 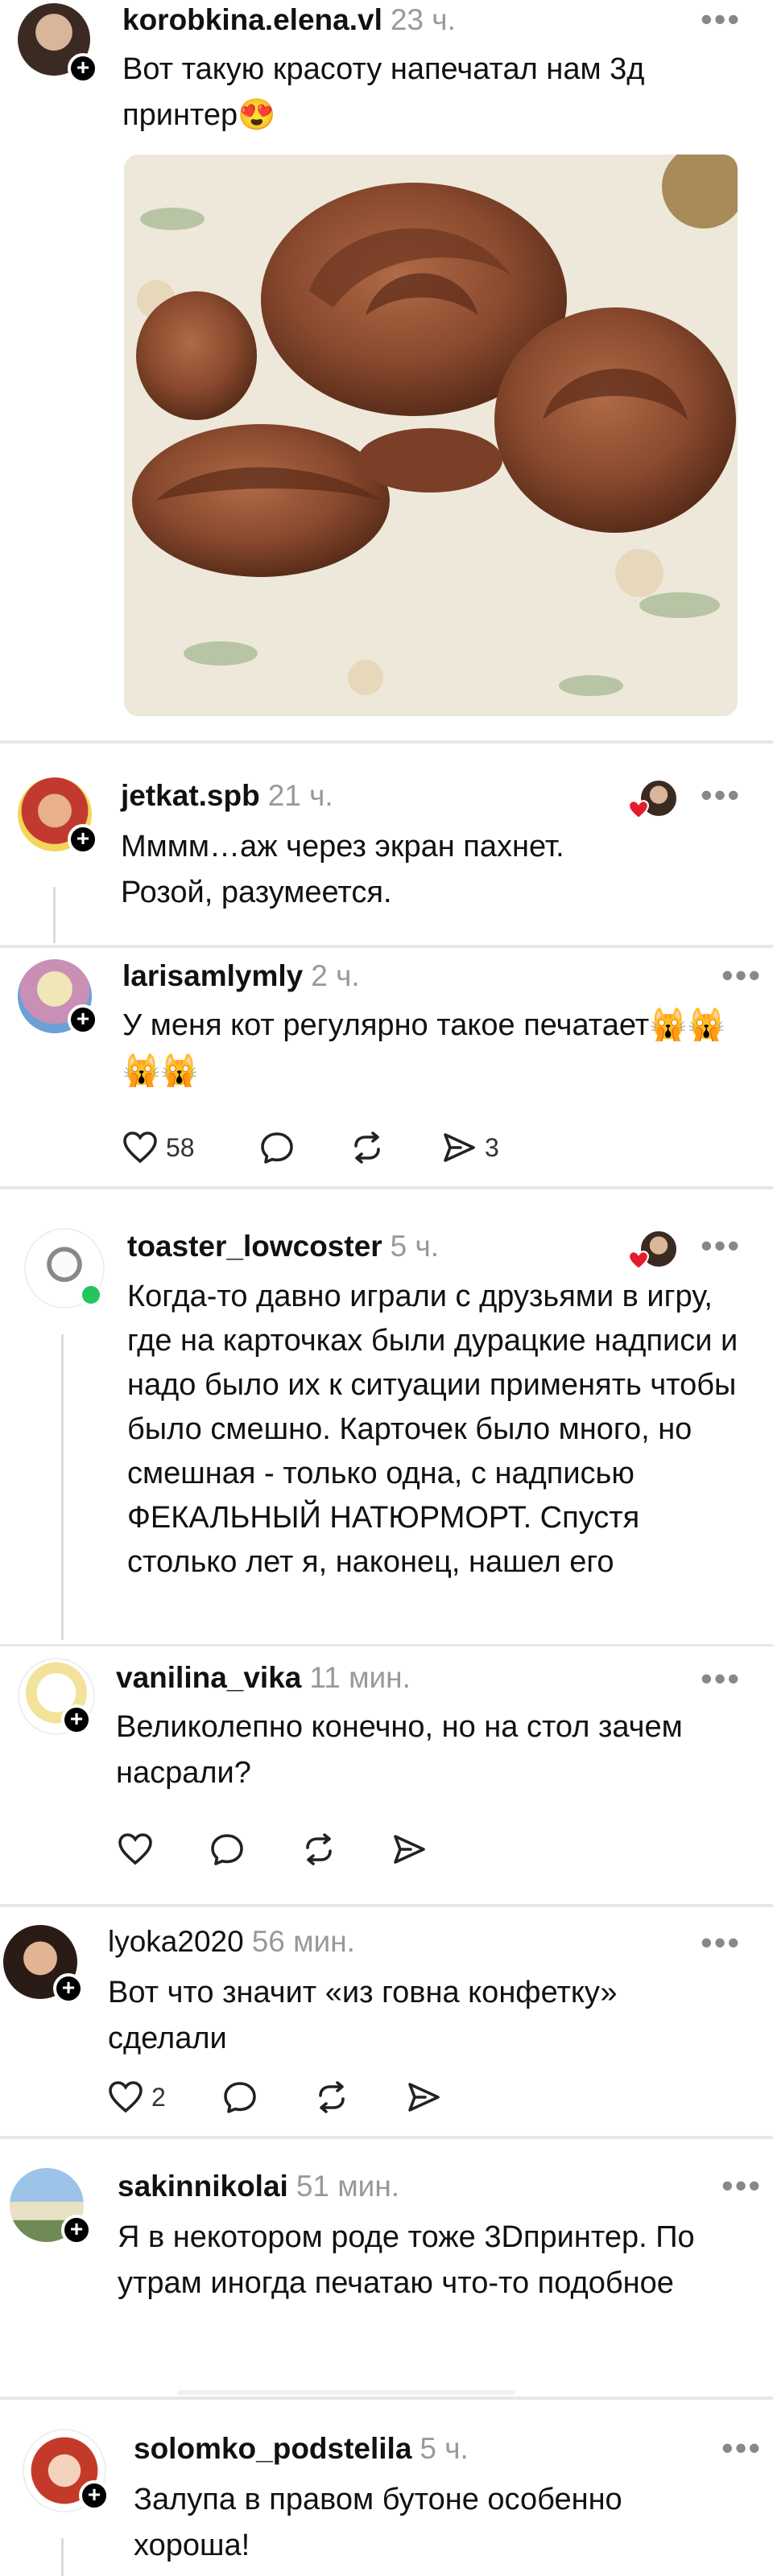 I want to click on username: larisamlymly, so click(x=212, y=975).